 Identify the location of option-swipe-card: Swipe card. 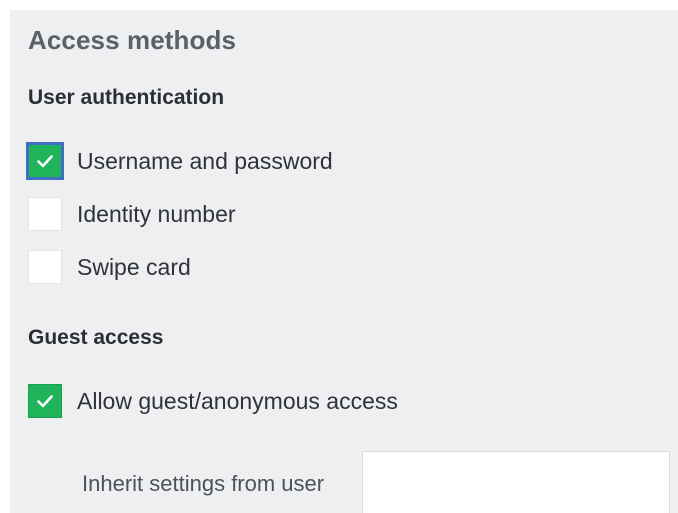
(109, 267).